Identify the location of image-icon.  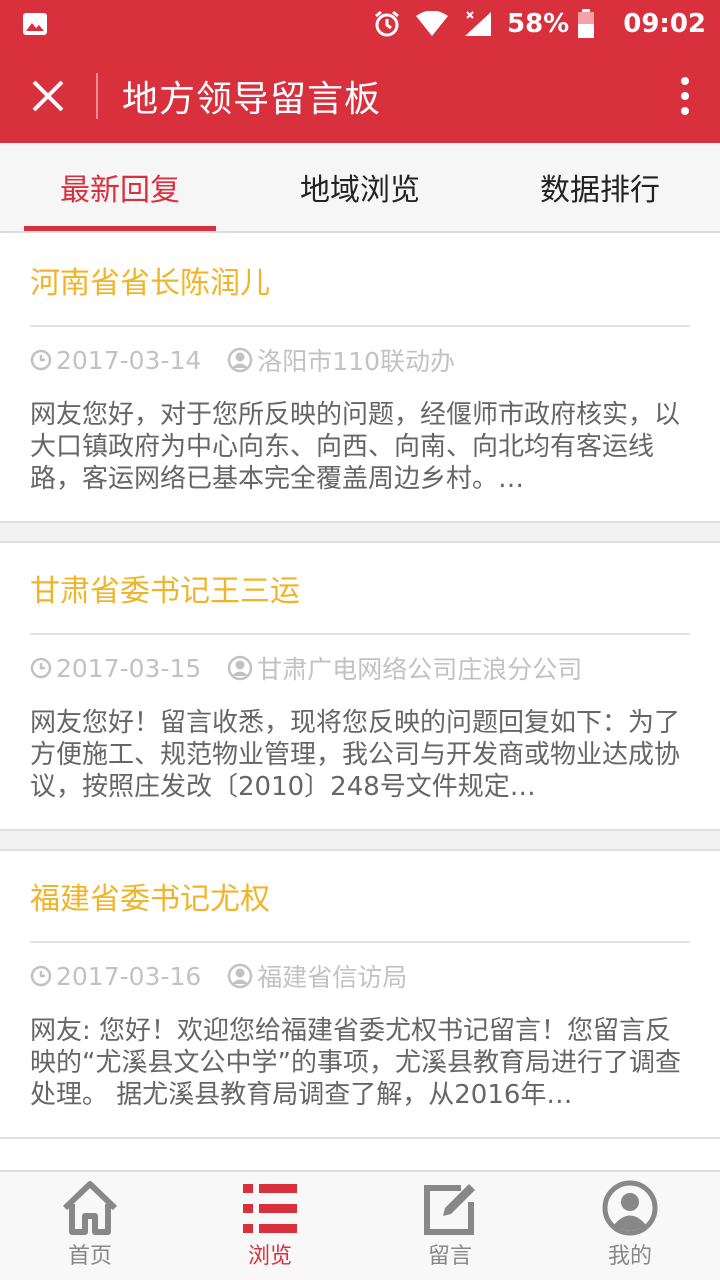
(35, 24).